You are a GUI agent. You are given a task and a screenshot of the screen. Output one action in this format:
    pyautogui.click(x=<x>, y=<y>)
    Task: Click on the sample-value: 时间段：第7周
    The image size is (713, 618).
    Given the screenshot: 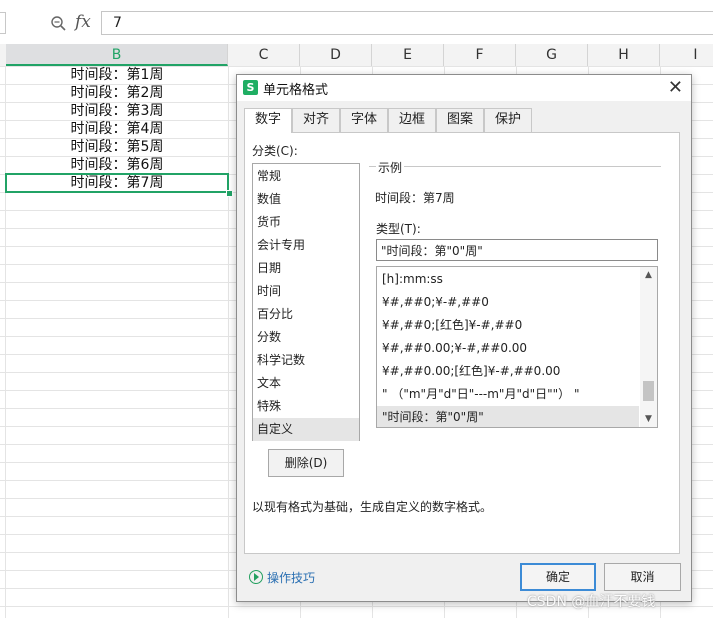 What is the action you would take?
    pyautogui.click(x=415, y=198)
    